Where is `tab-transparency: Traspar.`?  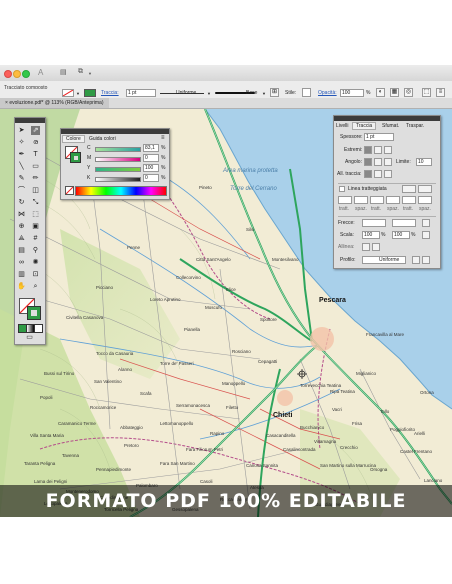 tab-transparency: Traspar. is located at coordinates (415, 126).